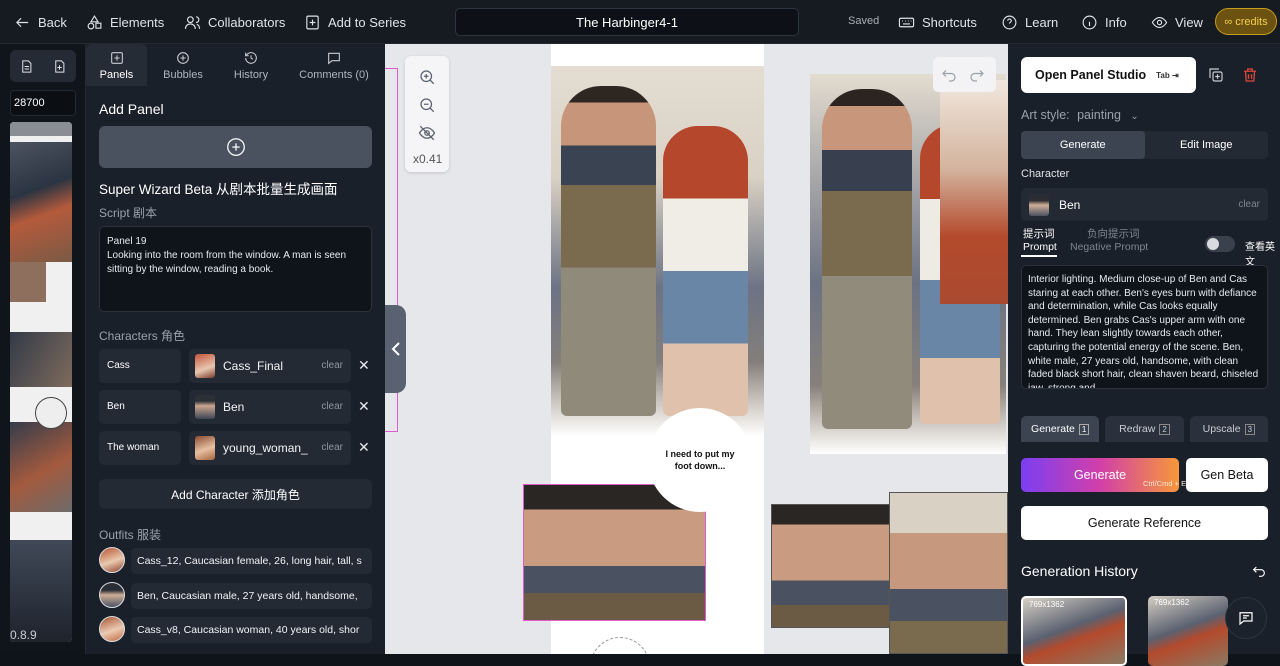 The image size is (1280, 666). Describe the element at coordinates (627, 22) in the screenshot. I see `project-title-field: The Harbinger4-1` at that location.